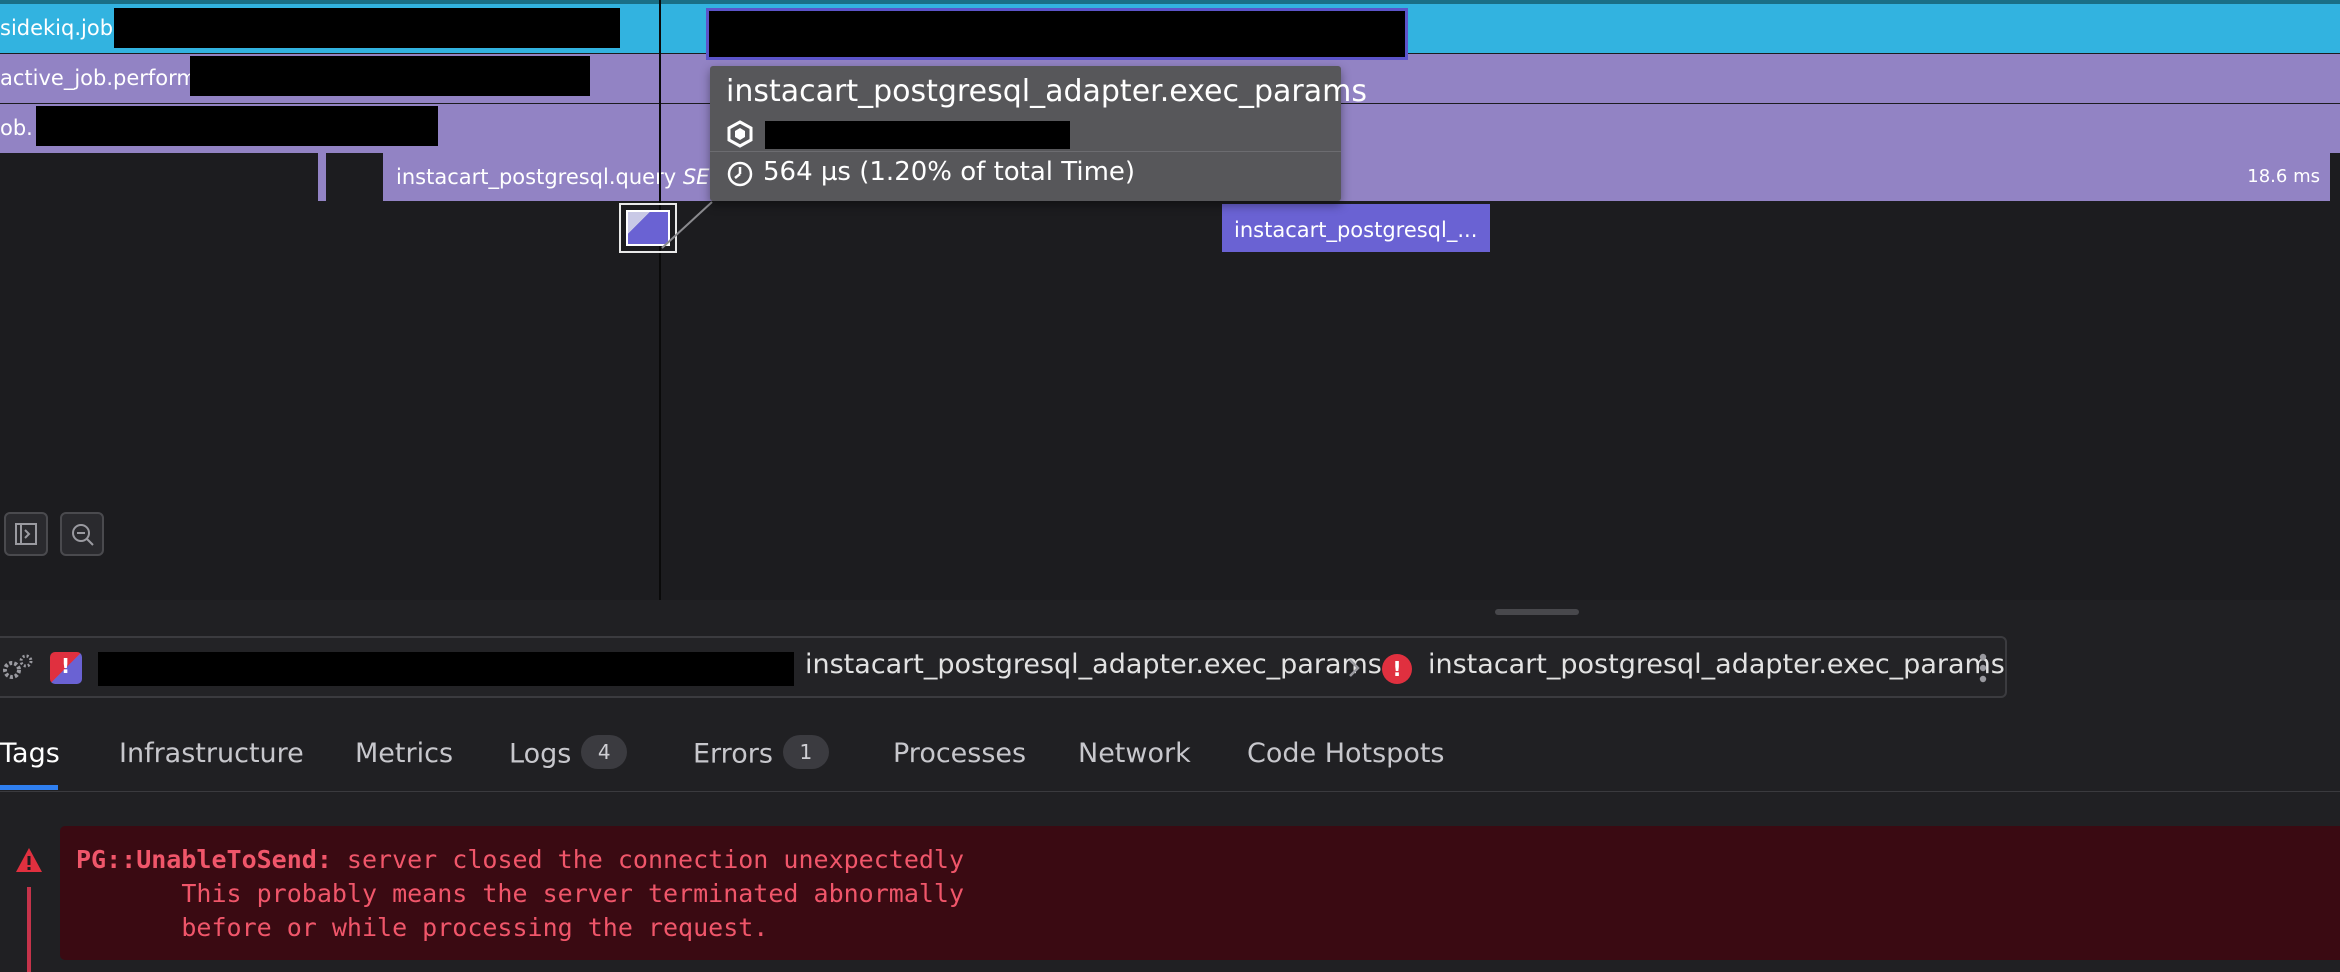  Describe the element at coordinates (1716, 664) in the screenshot. I see `breadcrumb-current: instacart_postgresql_adapter.exec_params` at that location.